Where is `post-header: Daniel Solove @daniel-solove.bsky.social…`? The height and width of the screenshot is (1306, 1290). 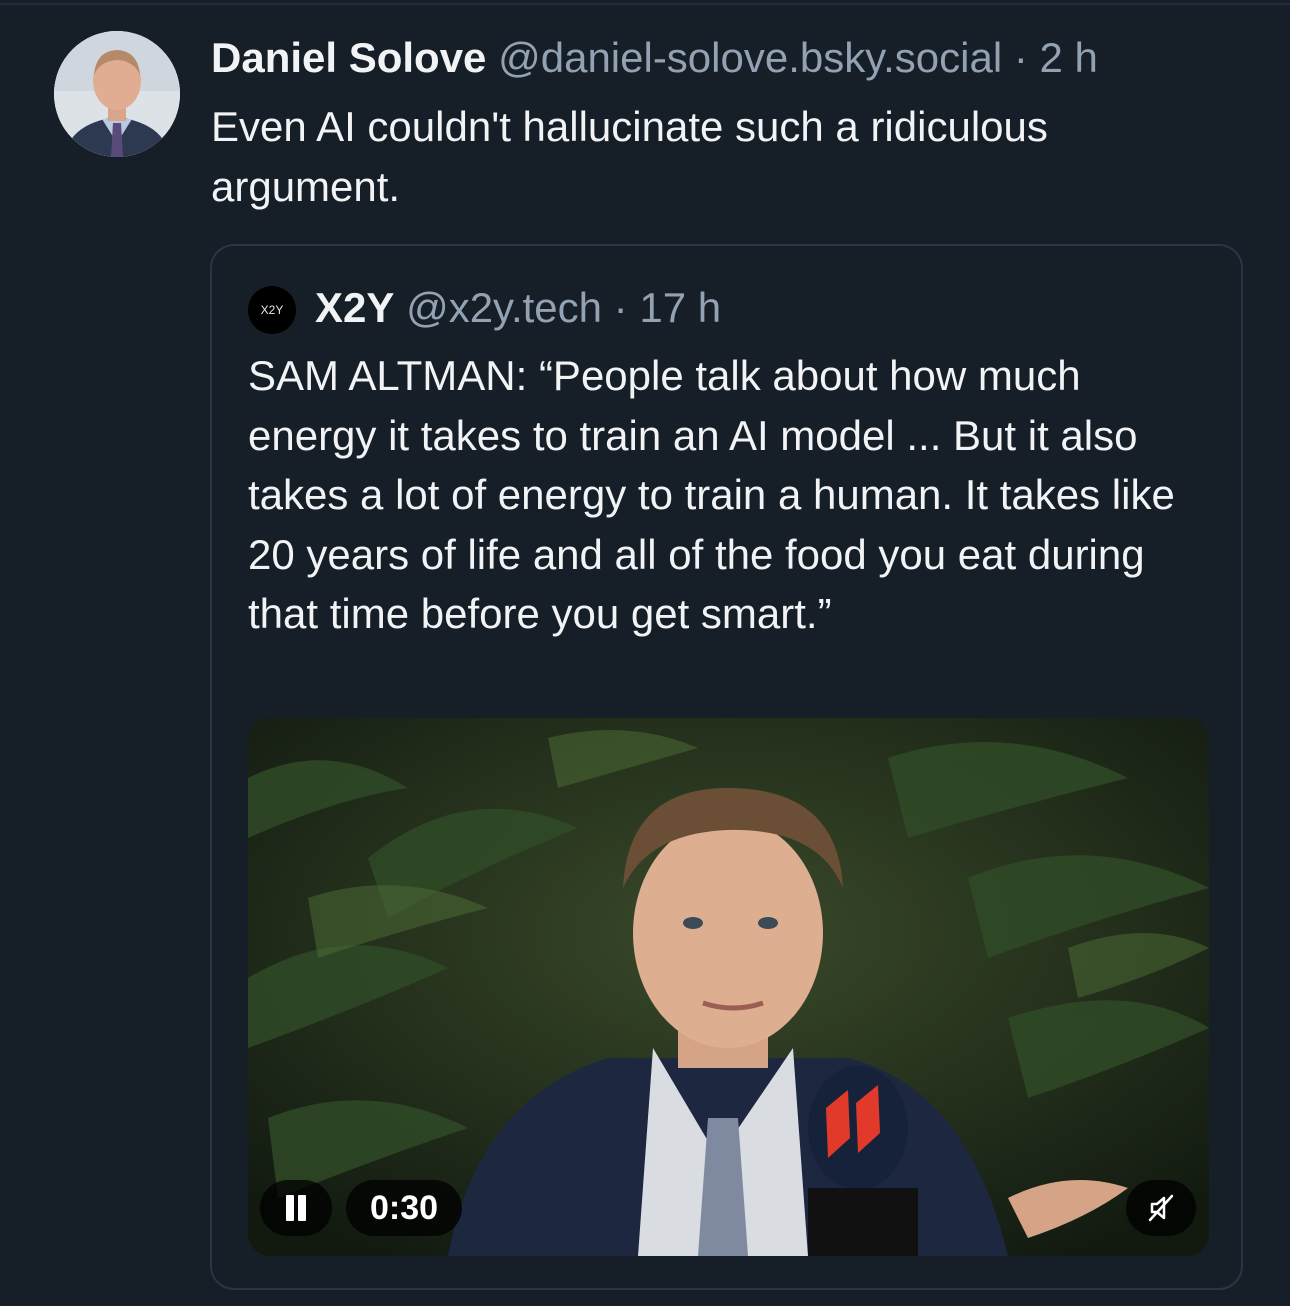 post-header: Daniel Solove @daniel-solove.bsky.social… is located at coordinates (654, 58).